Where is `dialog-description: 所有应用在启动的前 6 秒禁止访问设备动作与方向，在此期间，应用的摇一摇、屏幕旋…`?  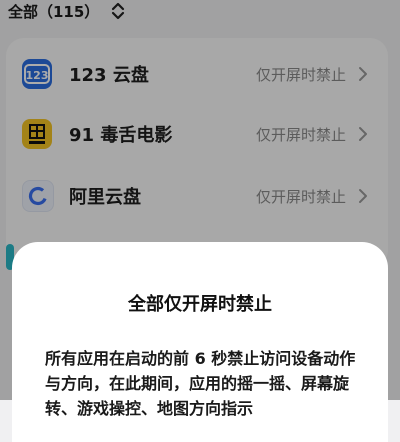
dialog-description: 所有应用在启动的前 6 秒禁止访问设备动作与方向，在此期间，应用的摇一摇、屏幕旋… is located at coordinates (200, 383).